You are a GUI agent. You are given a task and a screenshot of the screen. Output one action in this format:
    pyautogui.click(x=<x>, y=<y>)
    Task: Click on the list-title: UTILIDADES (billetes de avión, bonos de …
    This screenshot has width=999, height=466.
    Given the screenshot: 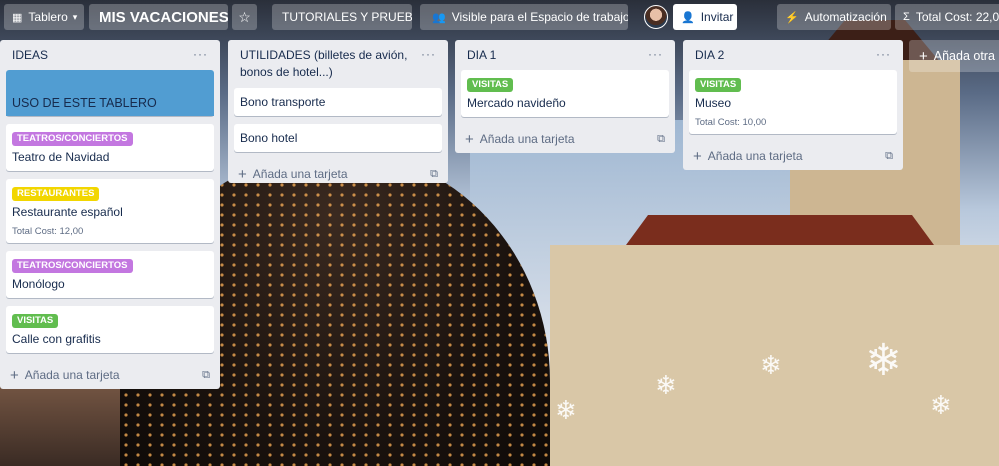 What is the action you would take?
    pyautogui.click(x=324, y=63)
    